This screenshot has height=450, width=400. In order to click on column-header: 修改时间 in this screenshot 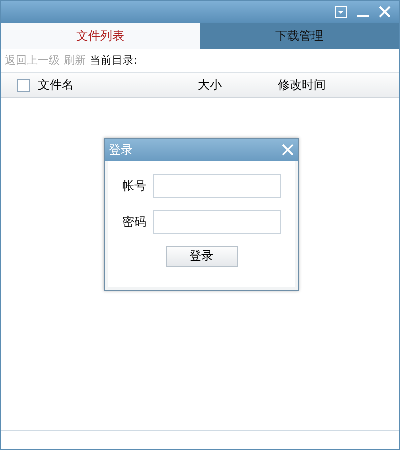, I will do `click(302, 85)`.